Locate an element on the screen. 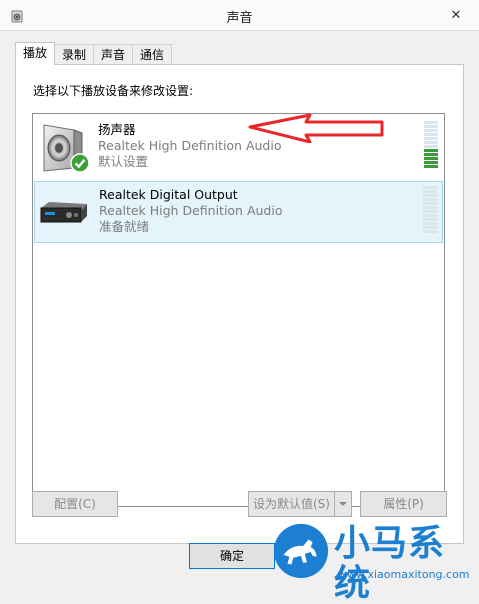 This screenshot has width=479, height=604. title-bar: 声音 ✕ is located at coordinates (239, 15).